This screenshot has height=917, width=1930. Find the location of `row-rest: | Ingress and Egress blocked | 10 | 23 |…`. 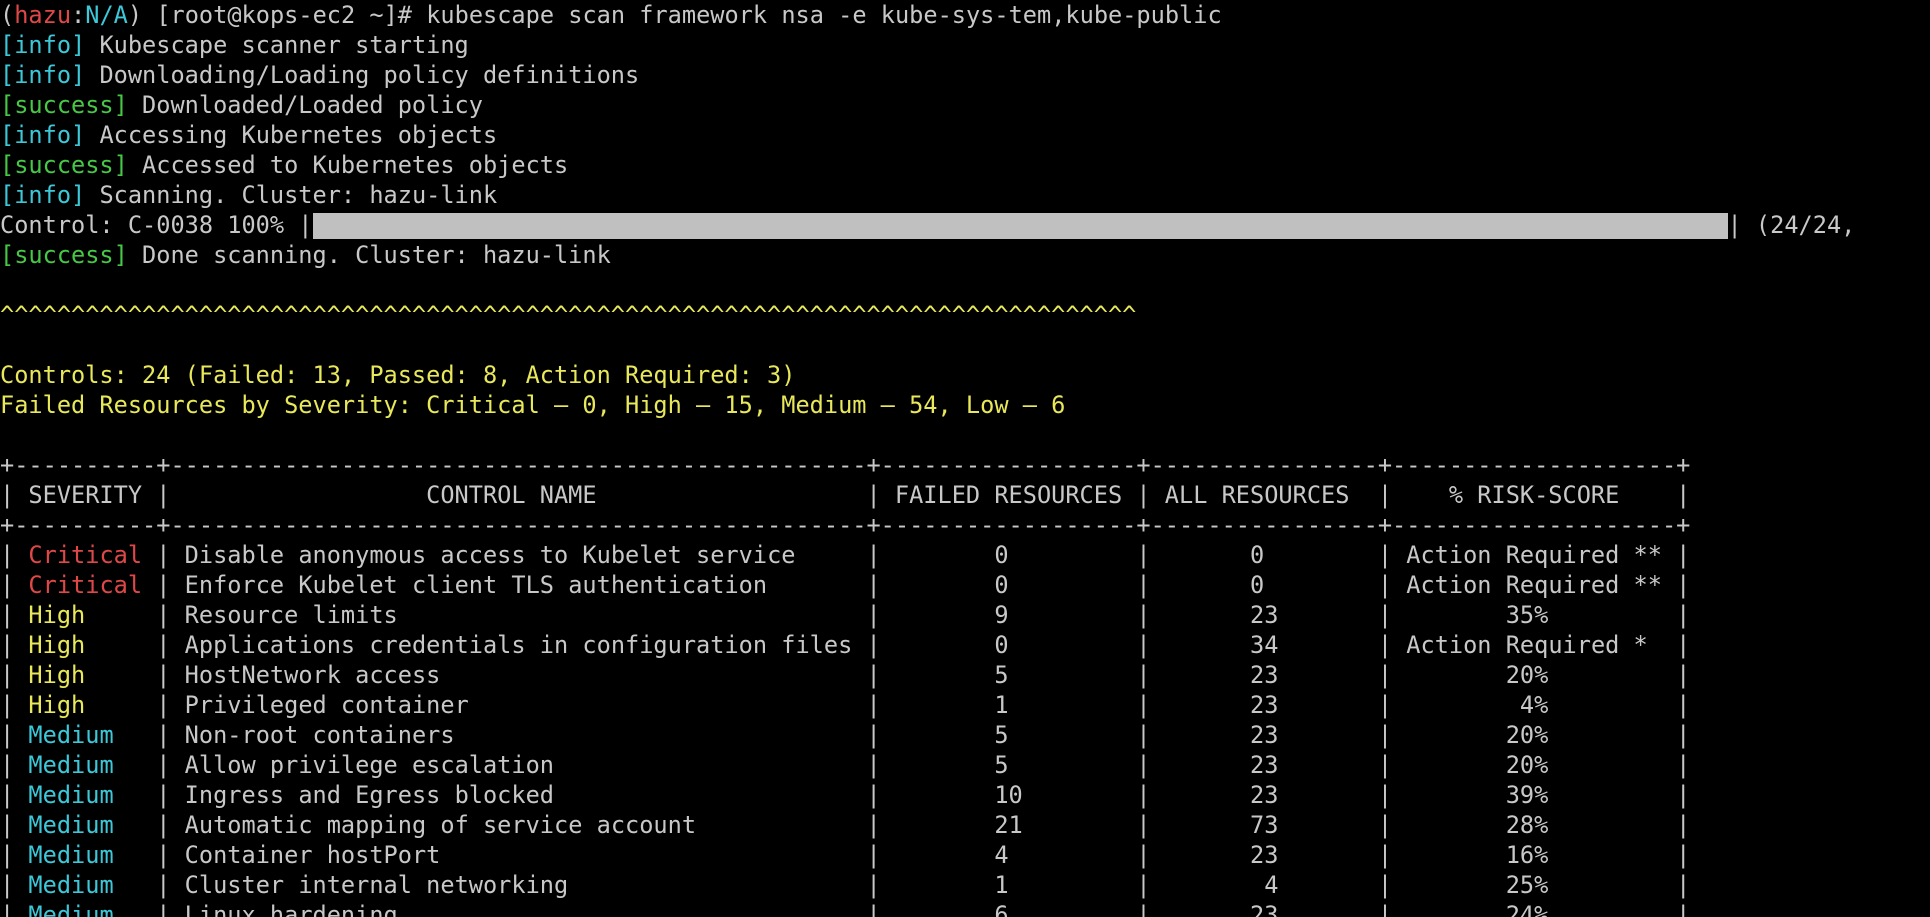

row-rest: | Ingress and Egress blocked | 10 | 23 |… is located at coordinates (902, 795).